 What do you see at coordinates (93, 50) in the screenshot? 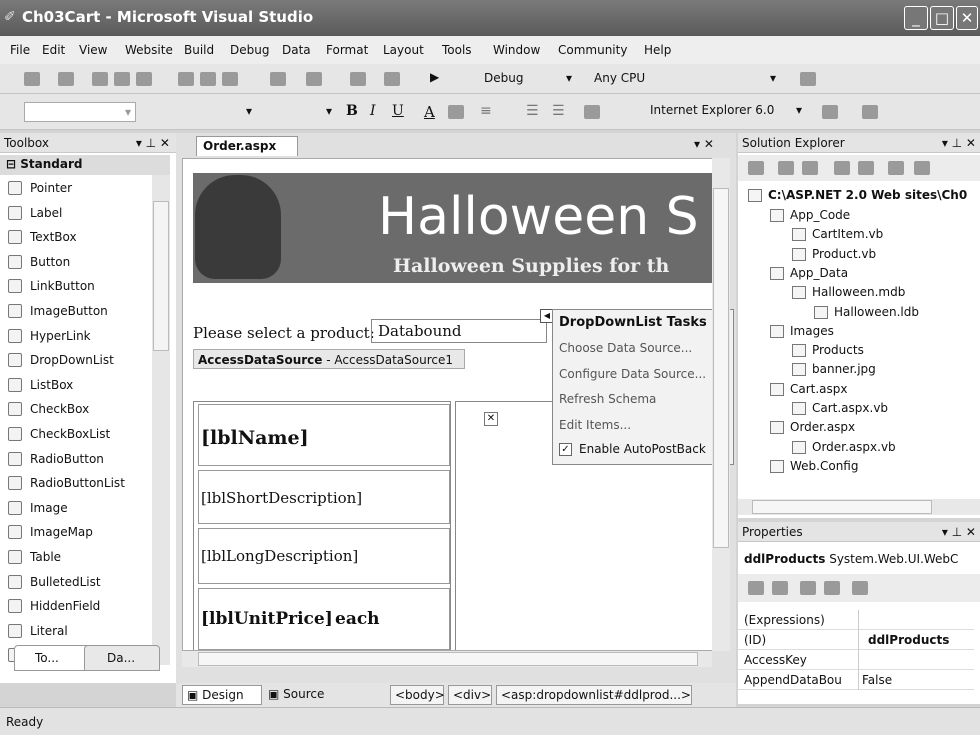
I see `menu-view: View` at bounding box center [93, 50].